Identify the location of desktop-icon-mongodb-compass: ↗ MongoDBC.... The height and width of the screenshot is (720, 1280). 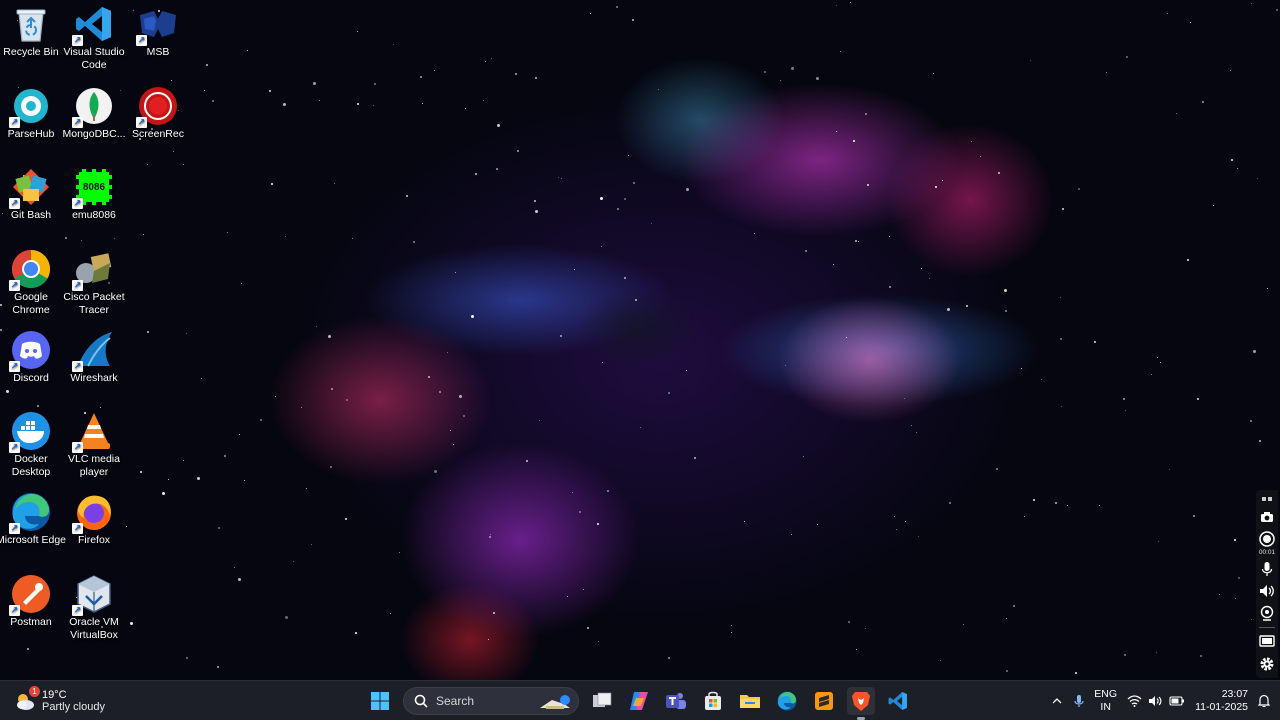
(94, 113).